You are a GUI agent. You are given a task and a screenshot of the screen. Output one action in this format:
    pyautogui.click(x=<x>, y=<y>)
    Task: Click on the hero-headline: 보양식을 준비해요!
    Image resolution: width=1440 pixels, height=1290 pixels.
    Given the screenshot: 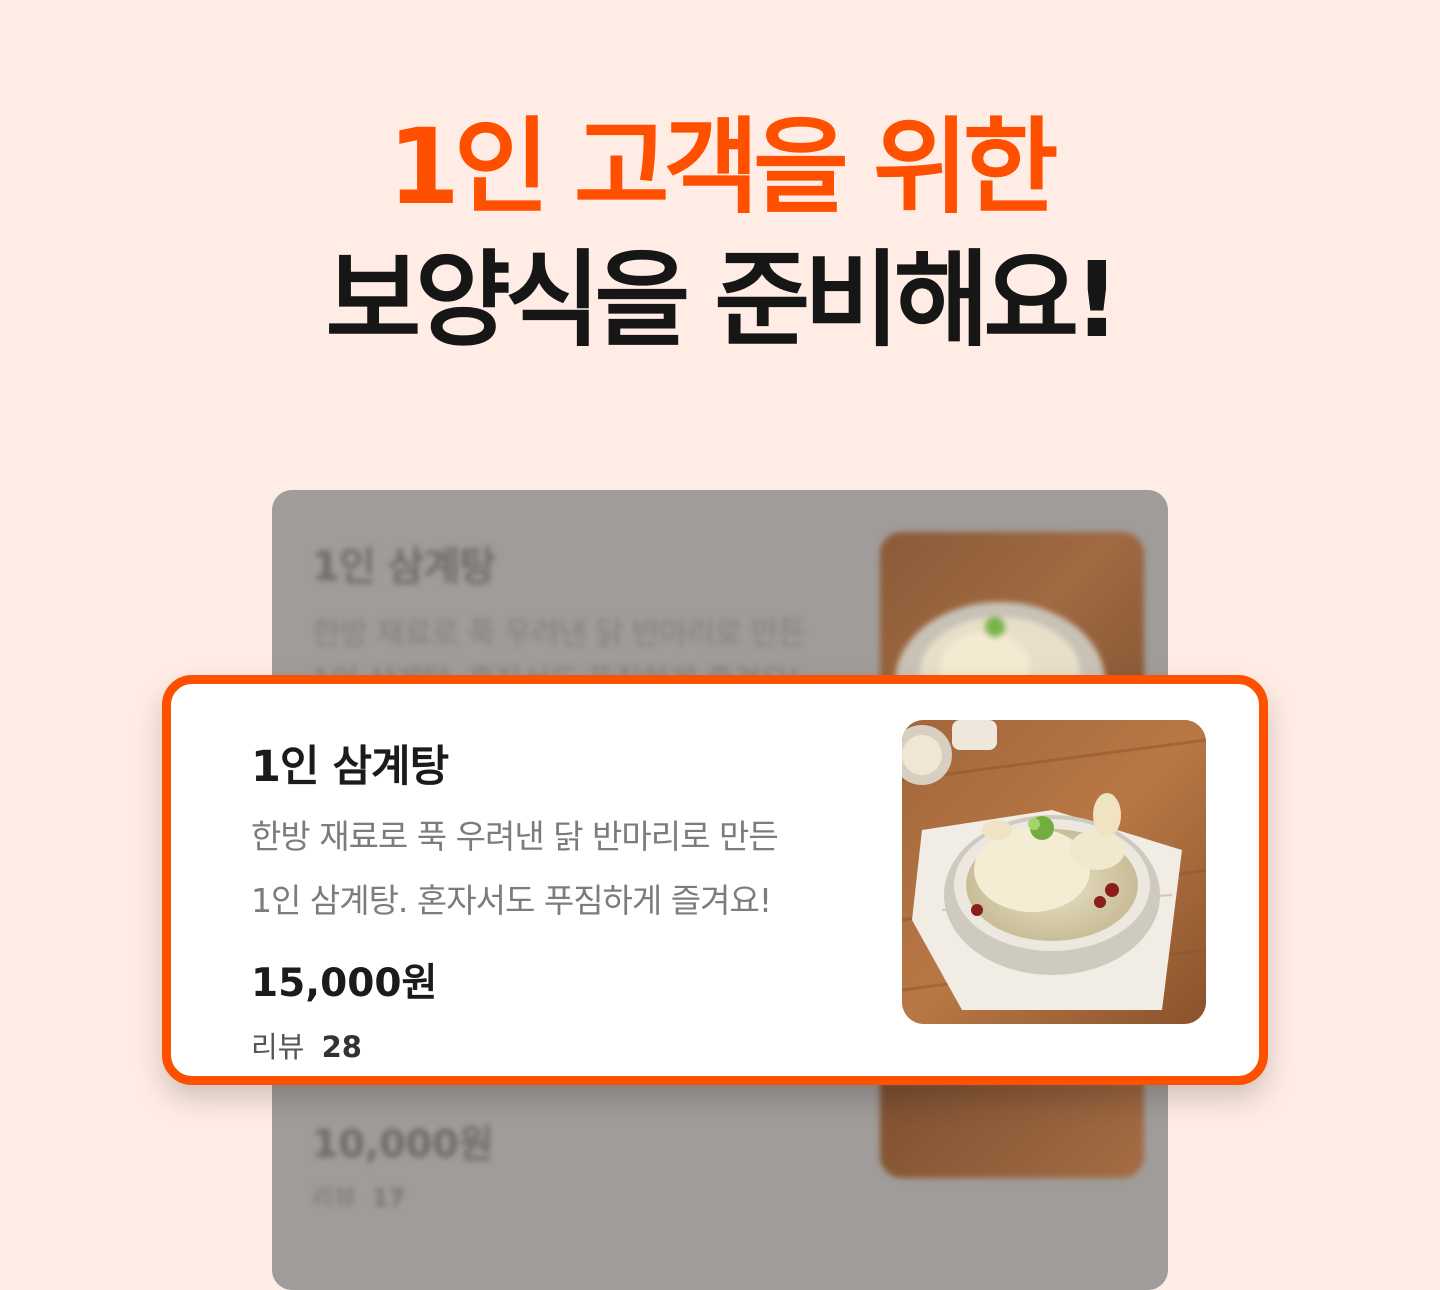 What is the action you would take?
    pyautogui.click(x=722, y=300)
    